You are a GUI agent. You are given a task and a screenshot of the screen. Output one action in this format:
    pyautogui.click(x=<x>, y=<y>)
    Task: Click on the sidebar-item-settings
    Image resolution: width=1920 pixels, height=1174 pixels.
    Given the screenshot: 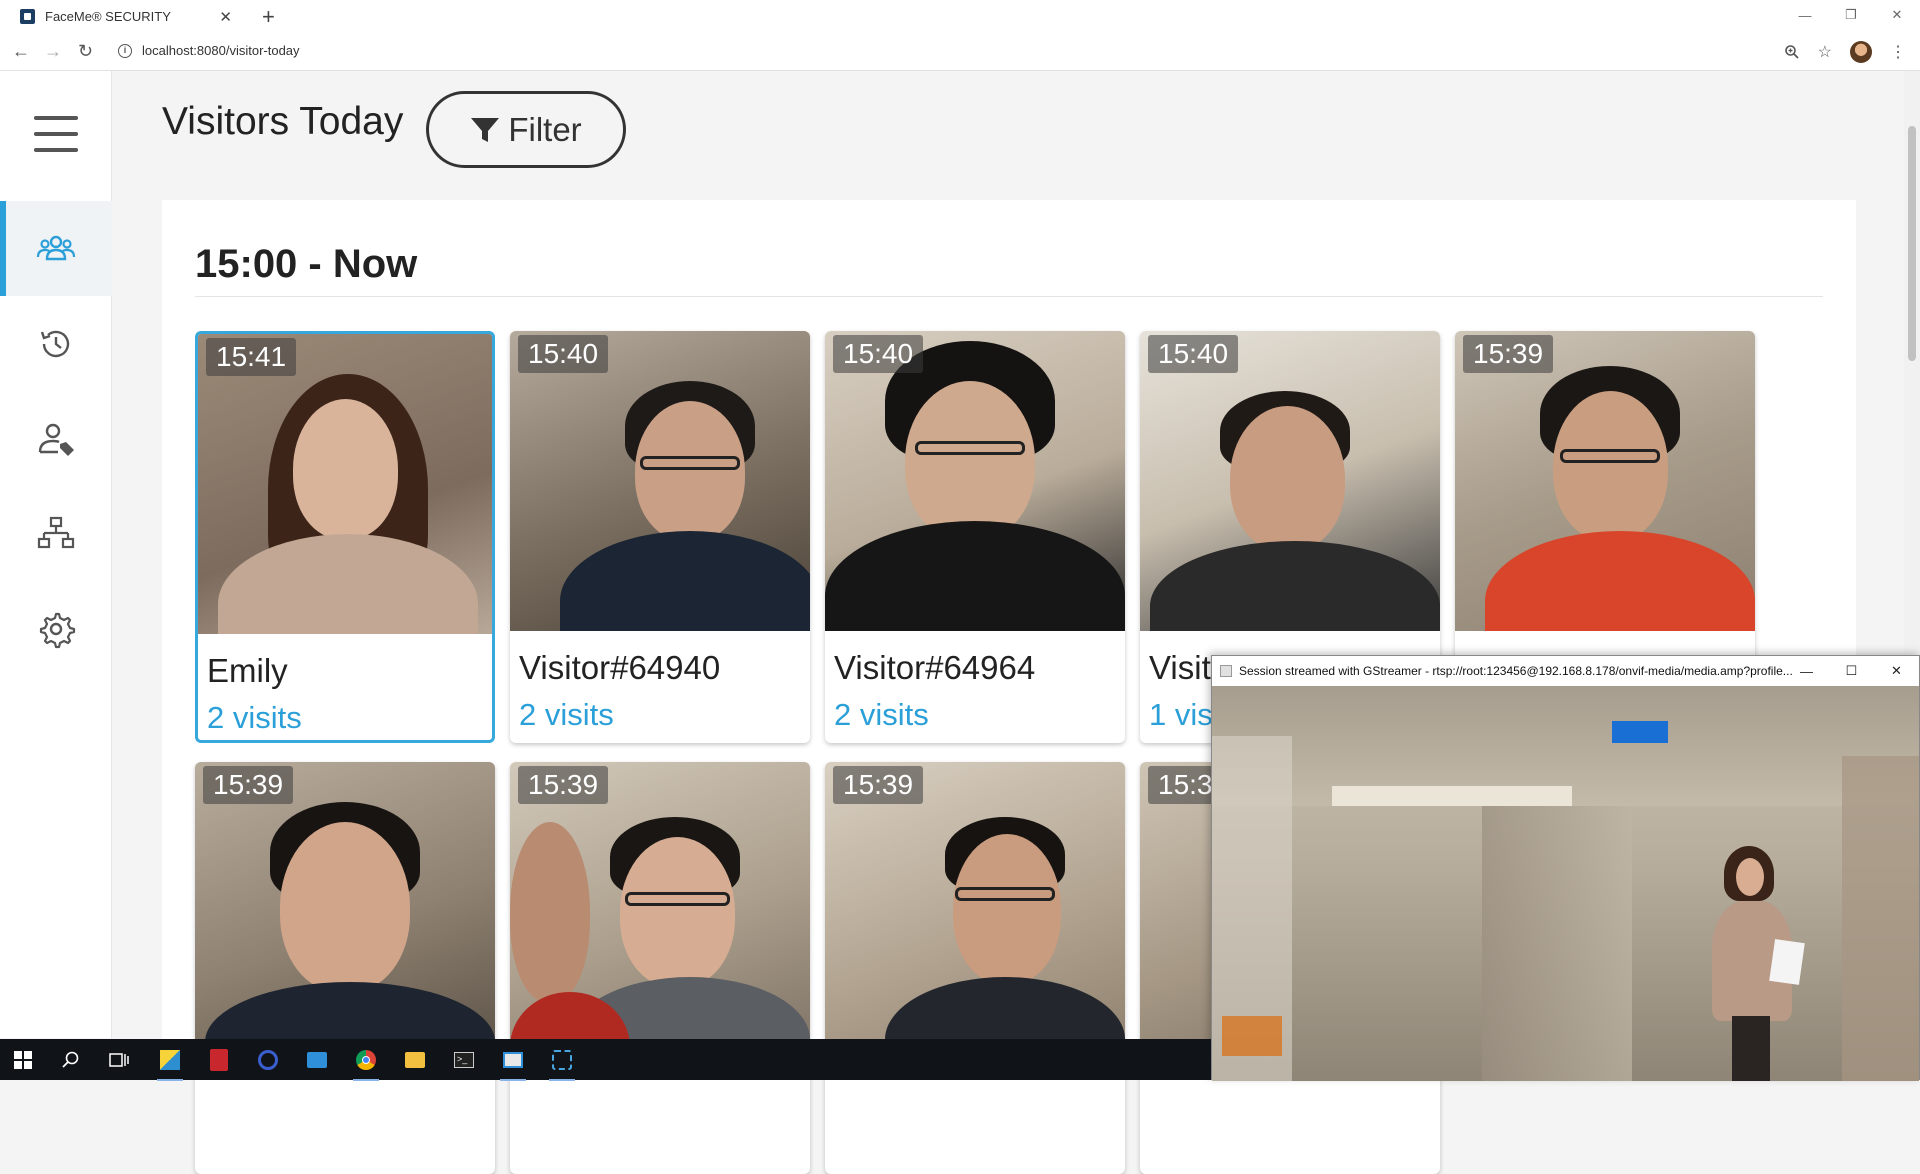 What is the action you would take?
    pyautogui.click(x=56, y=628)
    